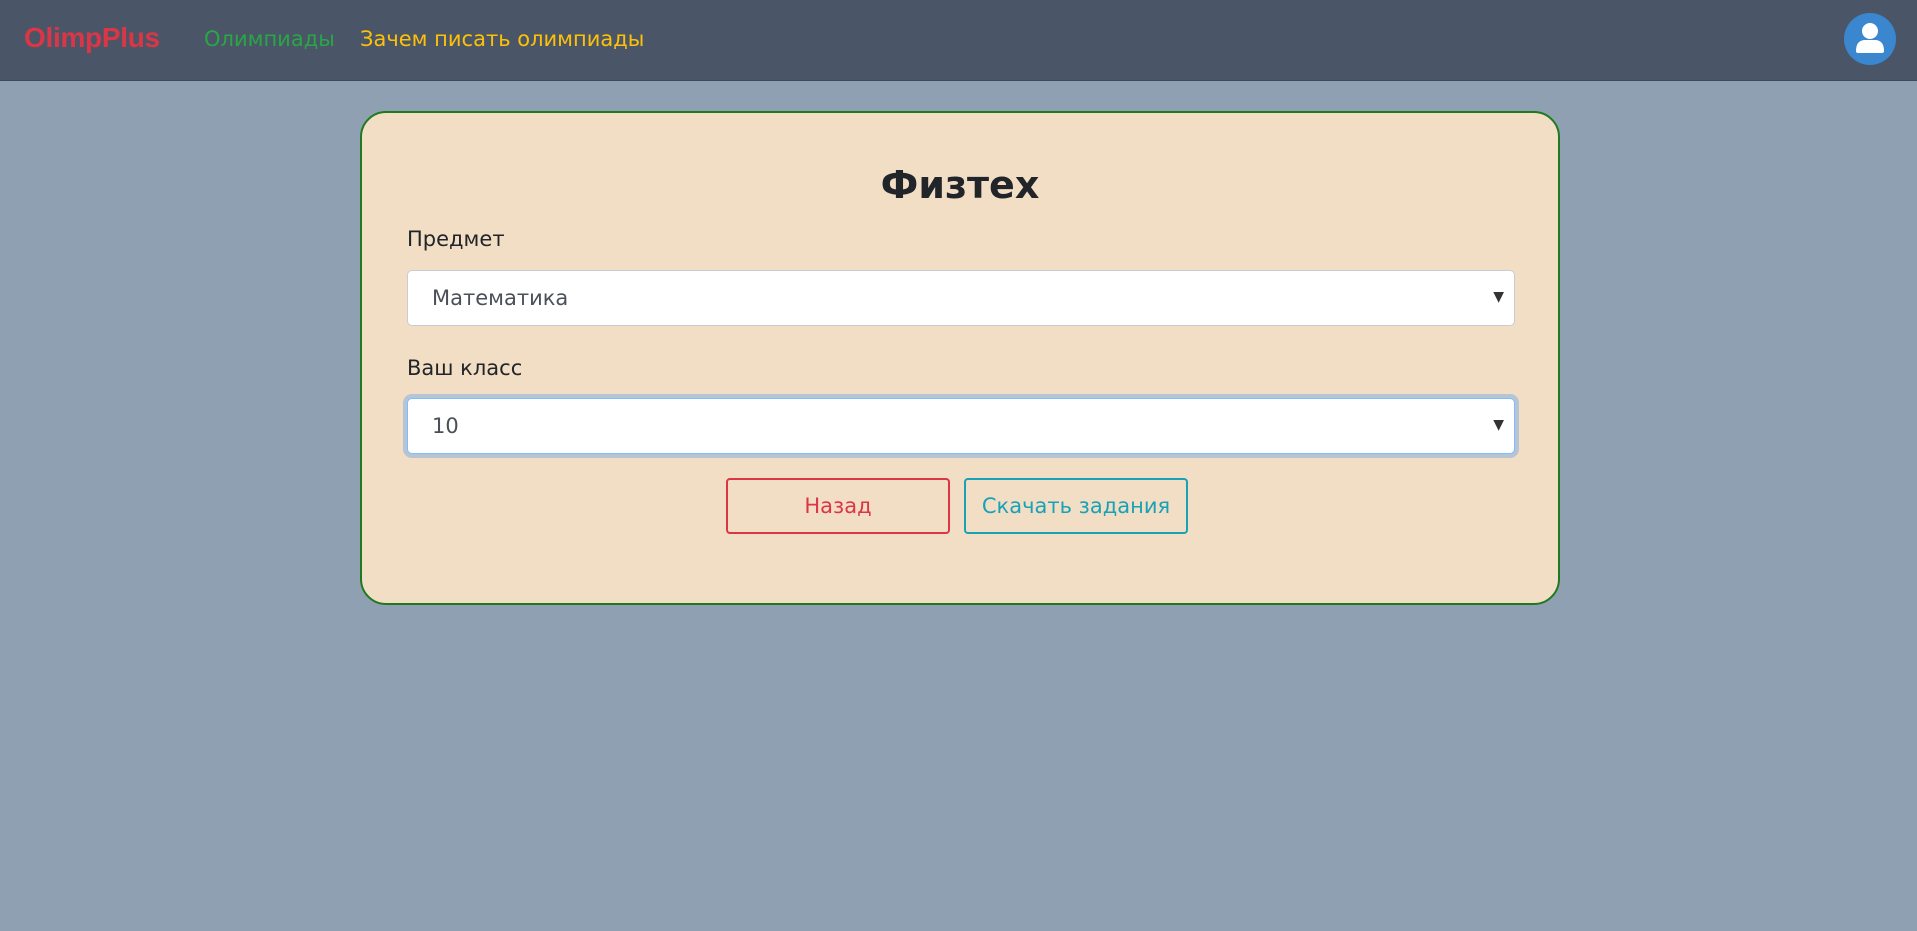 This screenshot has height=931, width=1917. I want to click on nav-link-why-olympiads: Зачем писать олимпиады, so click(502, 39).